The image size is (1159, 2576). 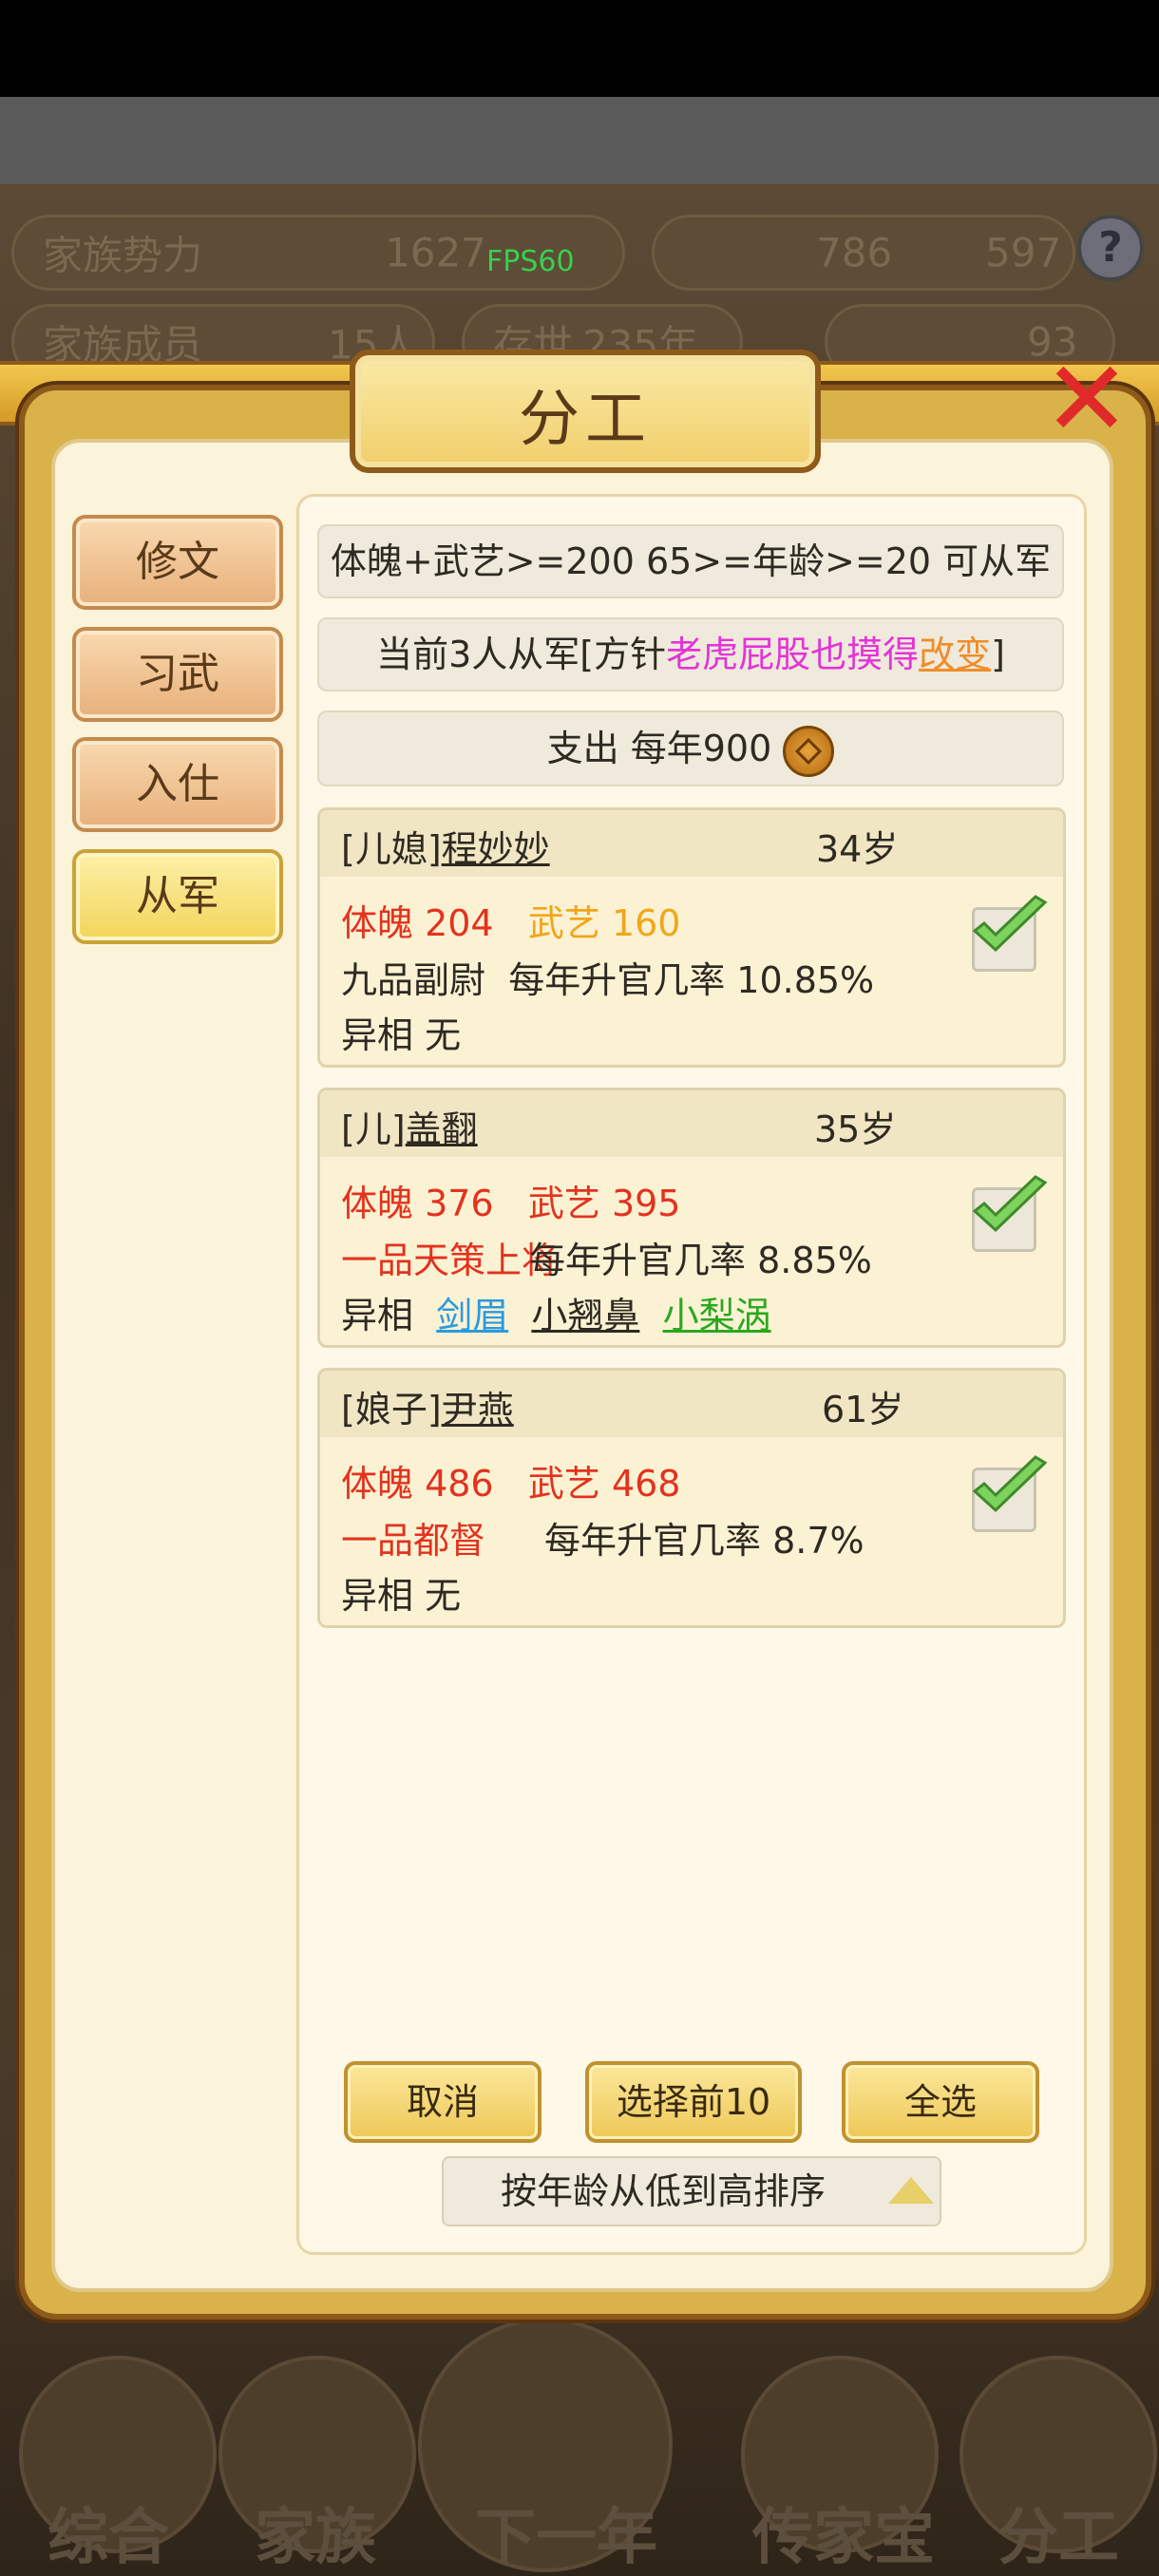 What do you see at coordinates (579, 48) in the screenshot?
I see `status-bar` at bounding box center [579, 48].